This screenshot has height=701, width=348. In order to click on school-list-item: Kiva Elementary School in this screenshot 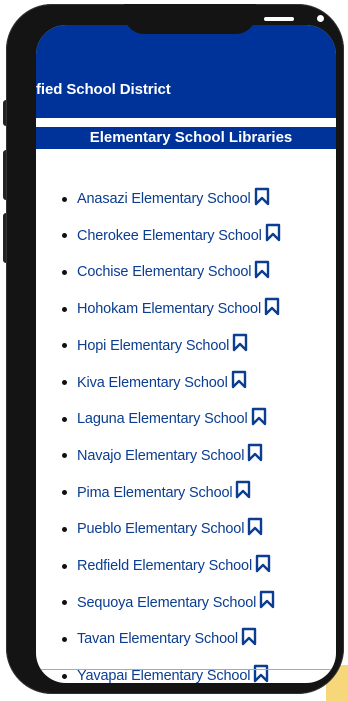, I will do `click(154, 381)`.